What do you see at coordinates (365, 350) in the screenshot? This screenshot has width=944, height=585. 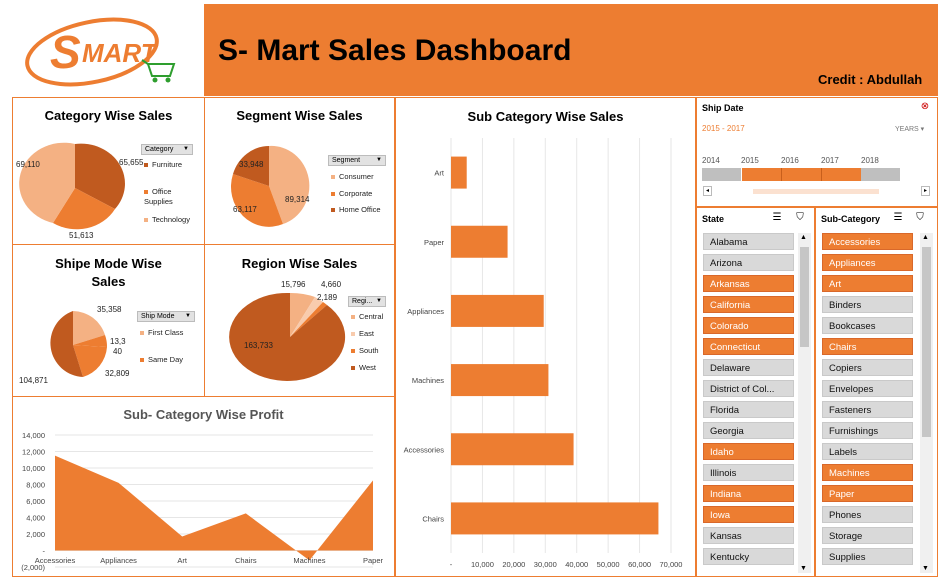 I see `legend-item: South` at bounding box center [365, 350].